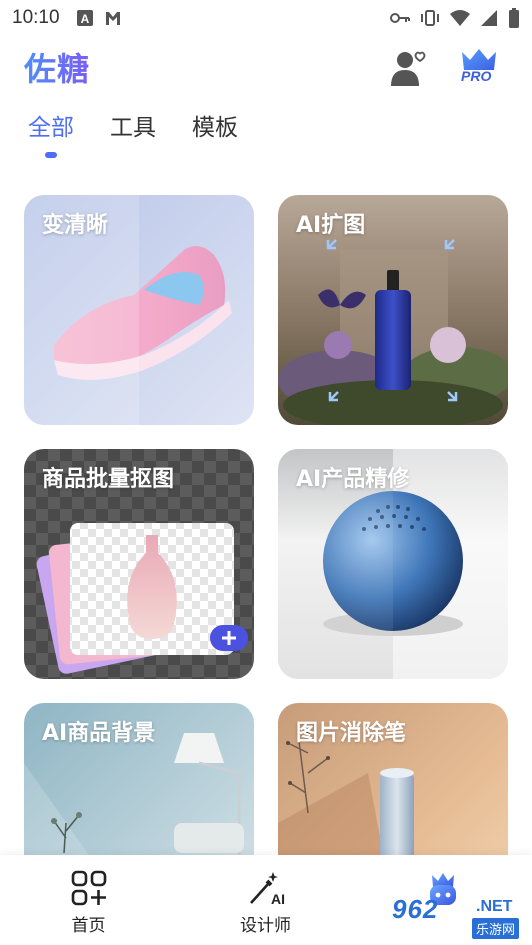 The width and height of the screenshot is (532, 945). What do you see at coordinates (393, 310) in the screenshot?
I see `card-ai-expand: AI扩图` at bounding box center [393, 310].